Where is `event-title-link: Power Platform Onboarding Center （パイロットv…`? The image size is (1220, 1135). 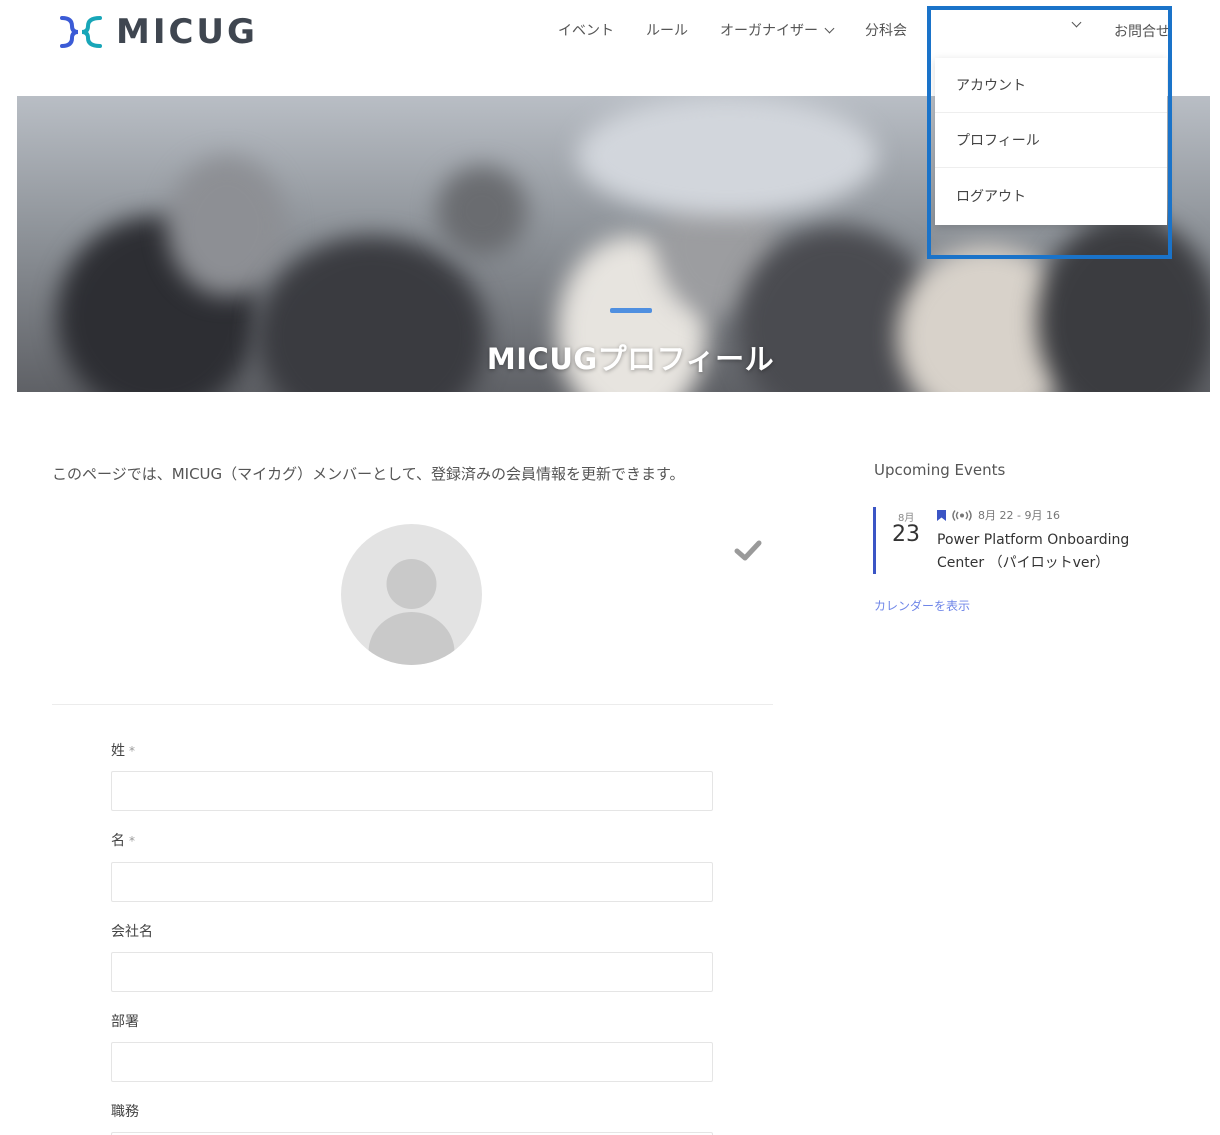
event-title-link: Power Platform Onboarding Center （パイロットv… is located at coordinates (1047, 552).